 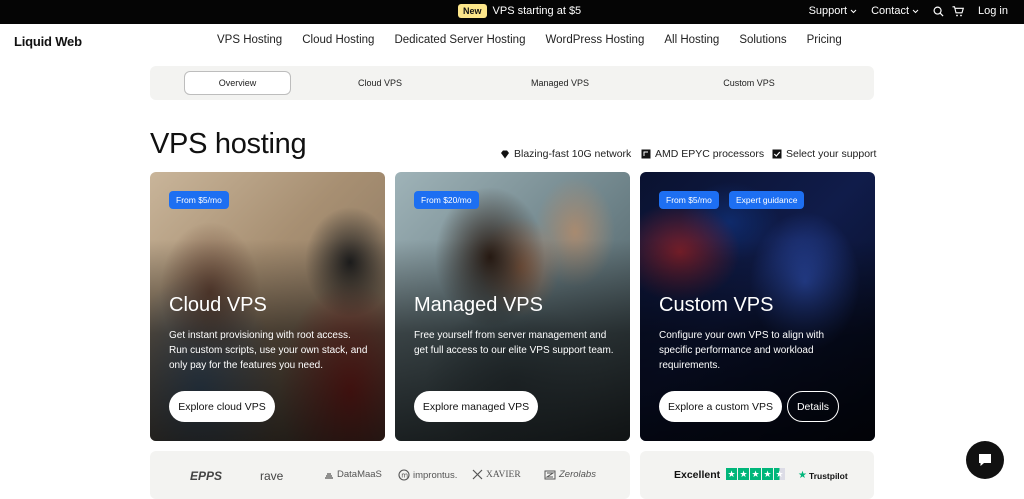 I want to click on datamaas-icon, so click(x=329, y=475).